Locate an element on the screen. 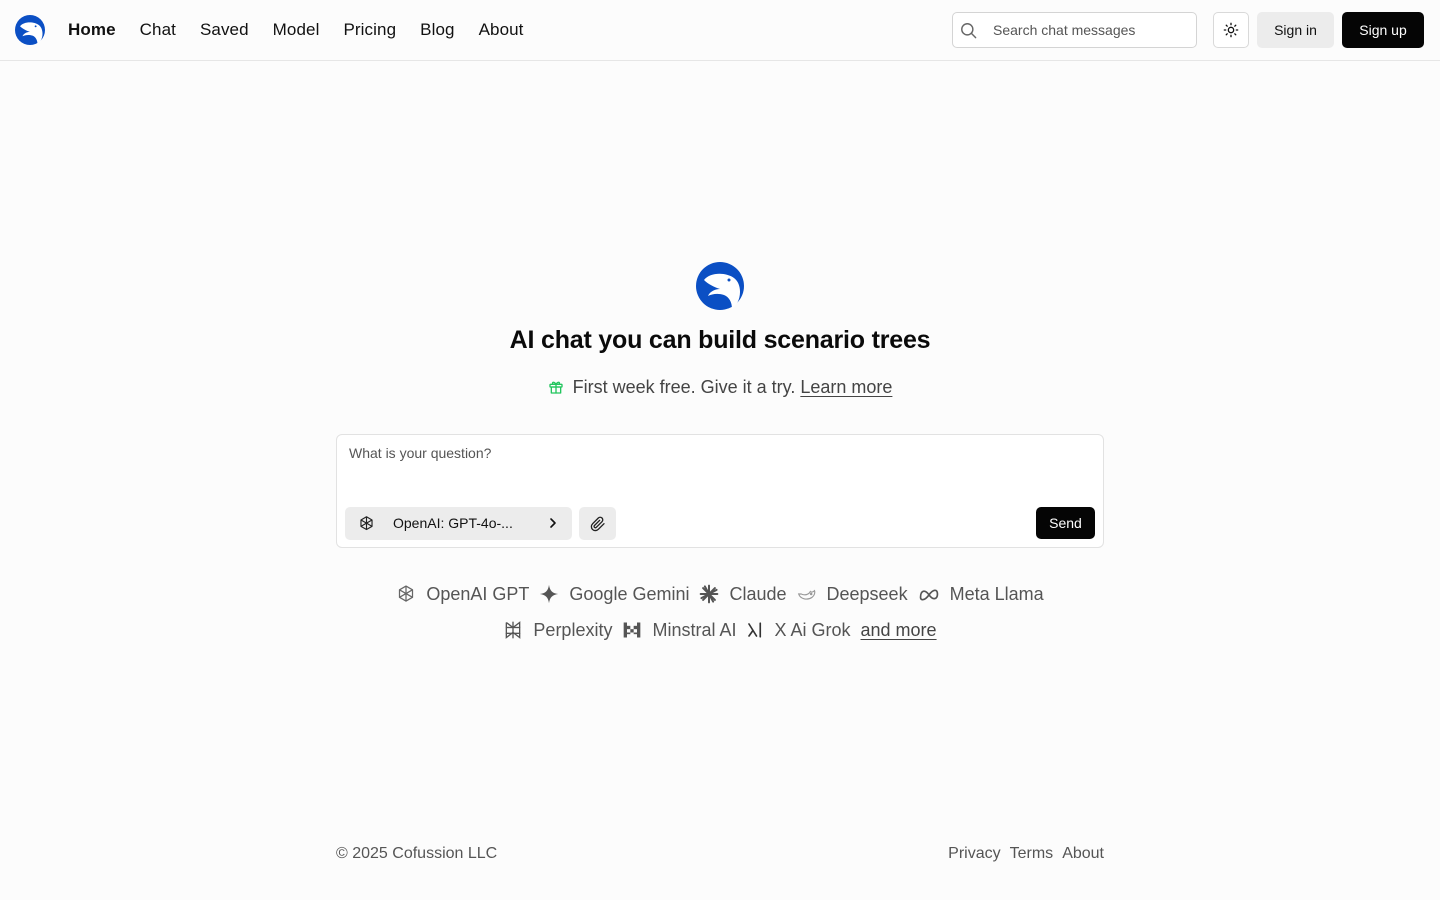 The height and width of the screenshot is (900, 1440). nav-about: About is located at coordinates (501, 30).